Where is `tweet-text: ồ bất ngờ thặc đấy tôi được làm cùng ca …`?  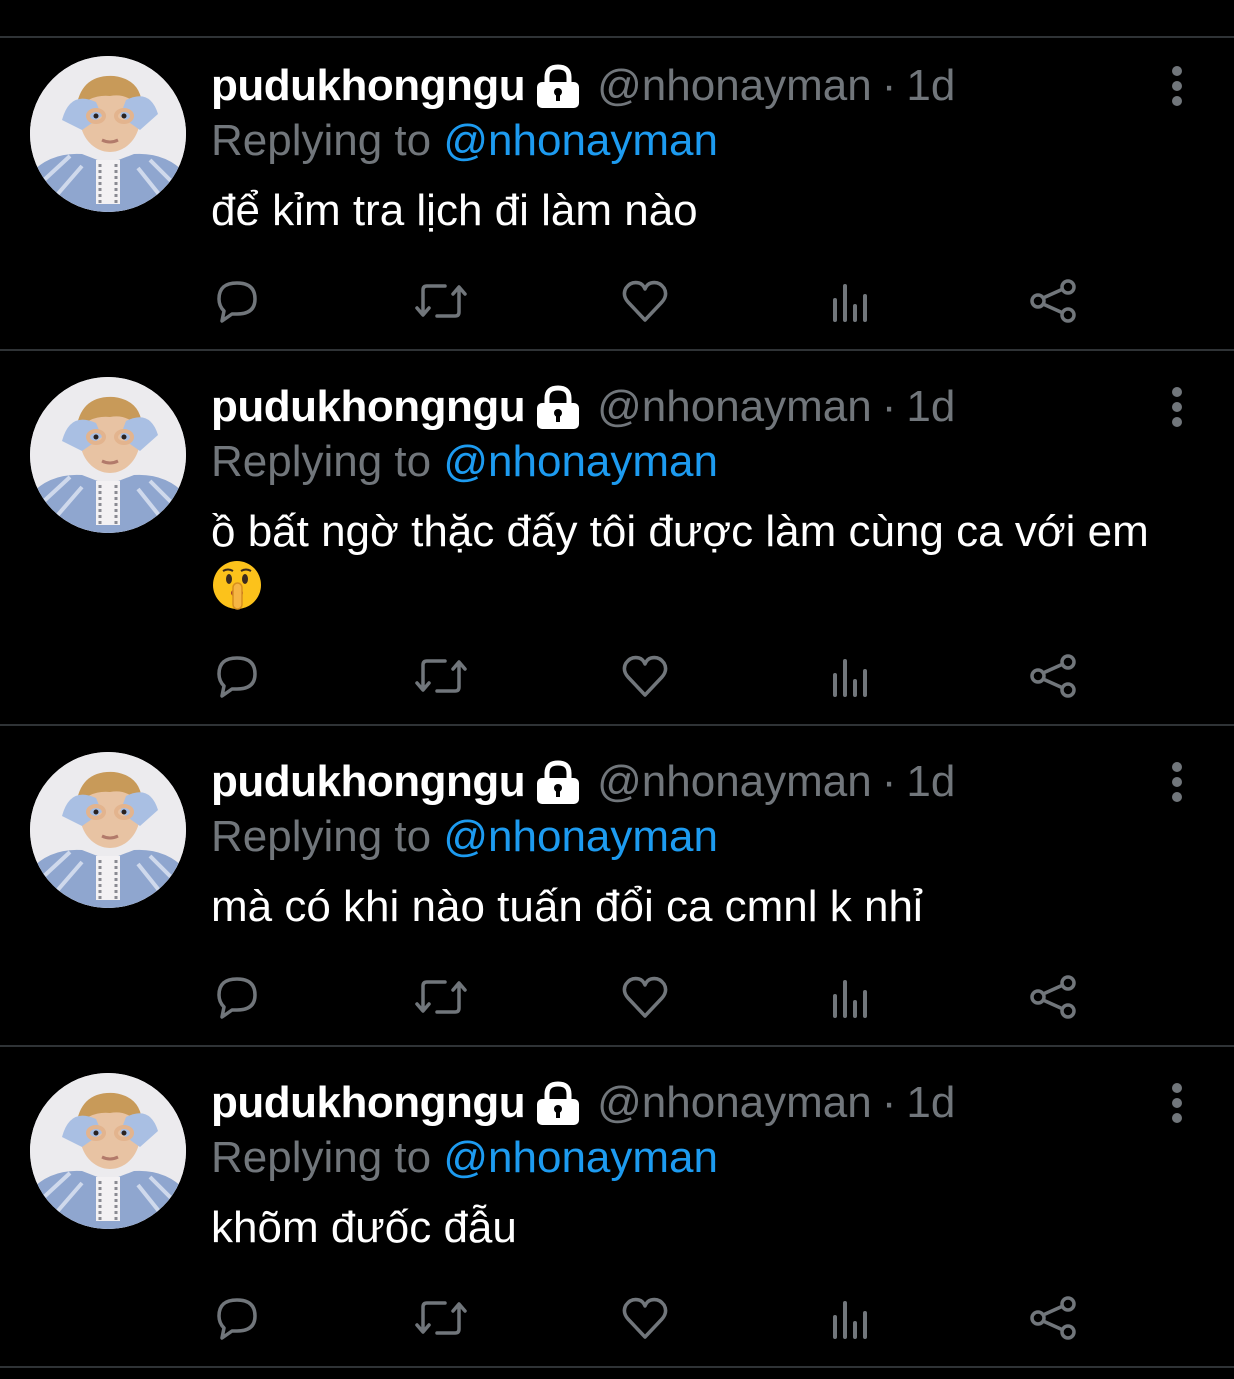
tweet-text: ồ bất ngờ thặc đấy tôi được làm cùng ca … is located at coordinates (706, 559).